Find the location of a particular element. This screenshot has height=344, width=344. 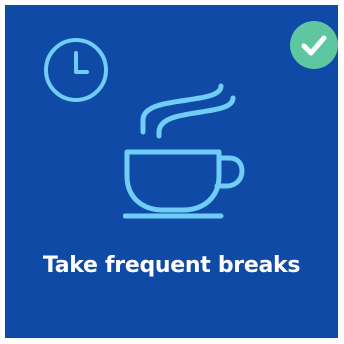

card-caption: Take frequent breaks is located at coordinates (171, 265).